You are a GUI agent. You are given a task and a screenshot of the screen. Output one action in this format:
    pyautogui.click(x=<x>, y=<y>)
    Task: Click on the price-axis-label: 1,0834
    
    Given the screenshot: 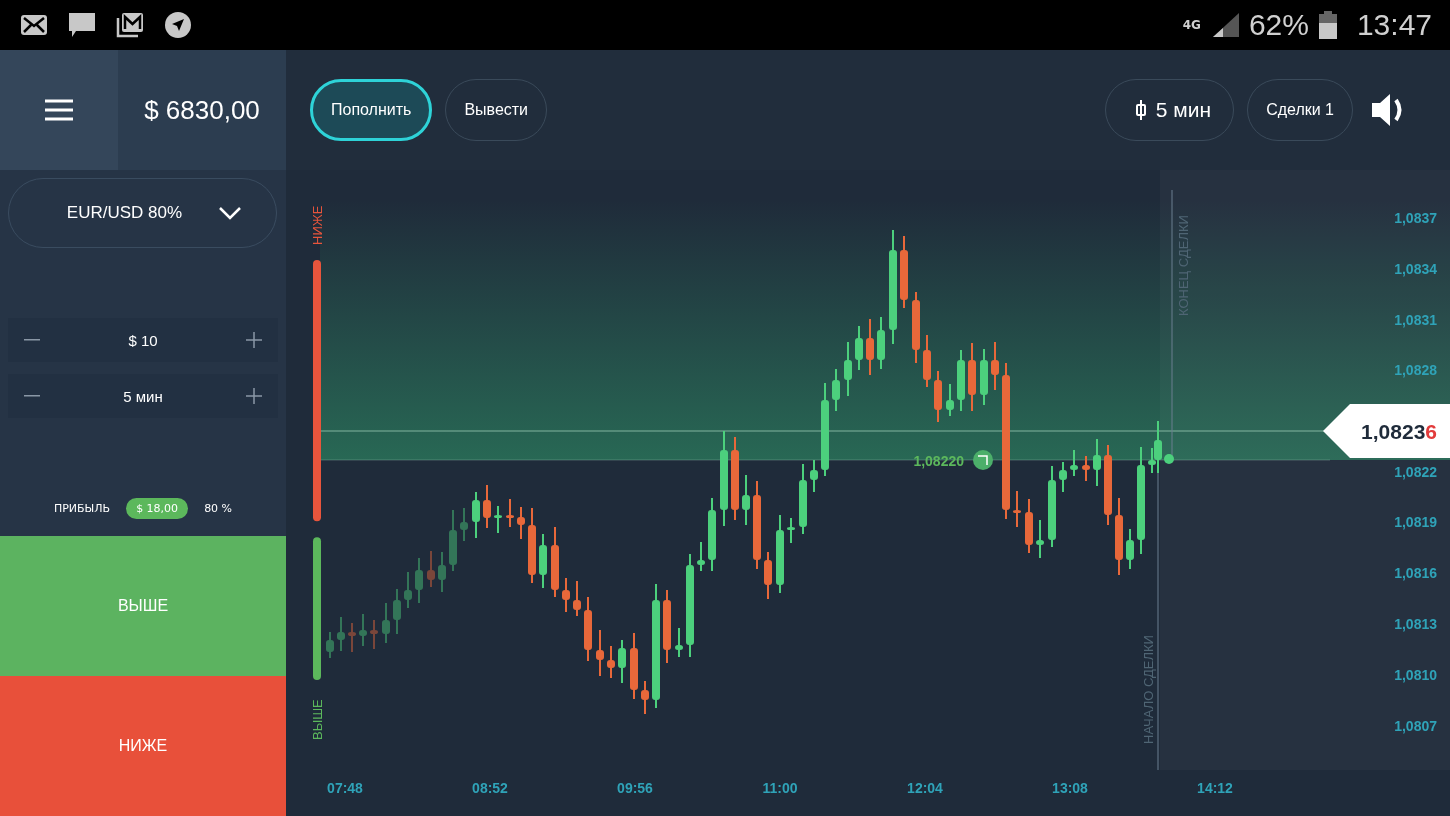 What is the action you would take?
    pyautogui.click(x=1415, y=269)
    